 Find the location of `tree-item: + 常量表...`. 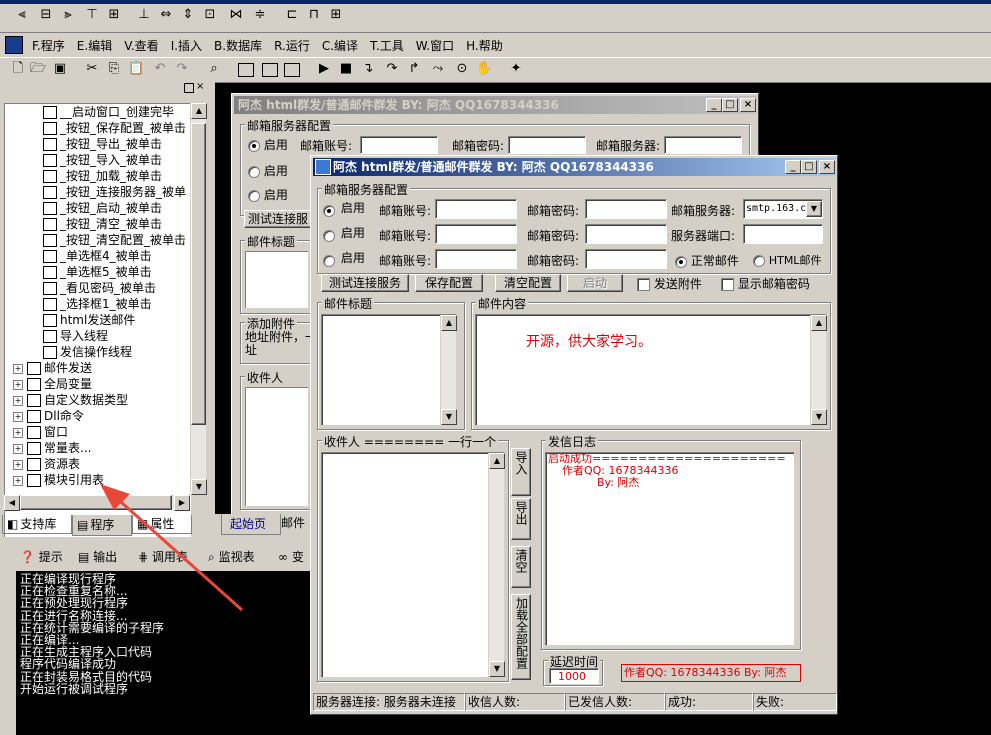

tree-item: + 常量表... is located at coordinates (52, 448).